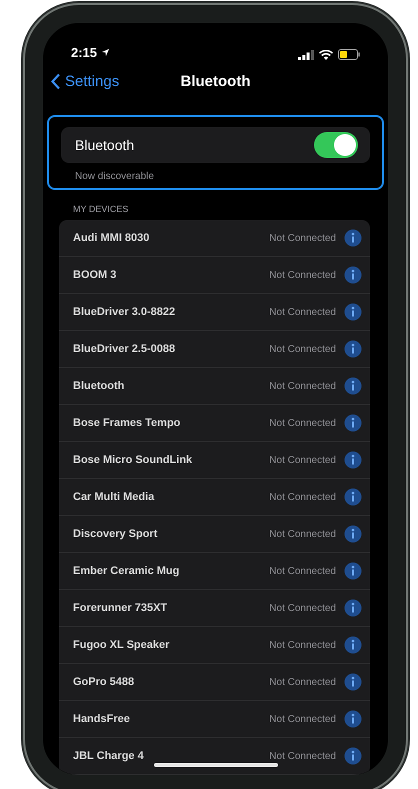  Describe the element at coordinates (85, 81) in the screenshot. I see `back-link: Settings` at that location.